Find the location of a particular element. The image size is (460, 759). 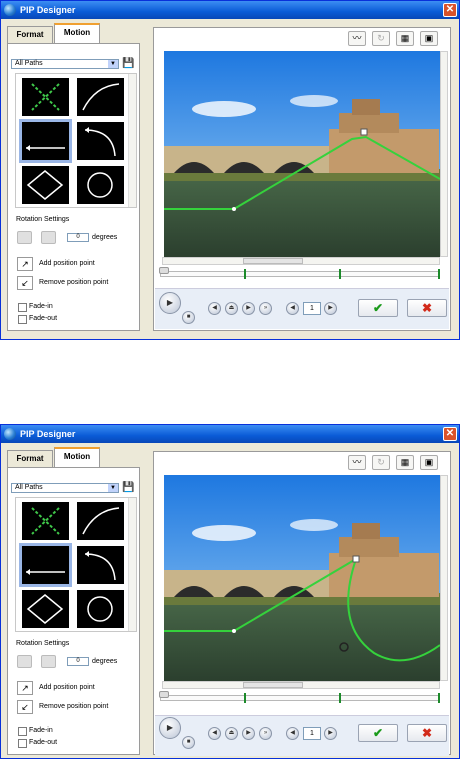

window-title: PIP Designer is located at coordinates (48, 10).